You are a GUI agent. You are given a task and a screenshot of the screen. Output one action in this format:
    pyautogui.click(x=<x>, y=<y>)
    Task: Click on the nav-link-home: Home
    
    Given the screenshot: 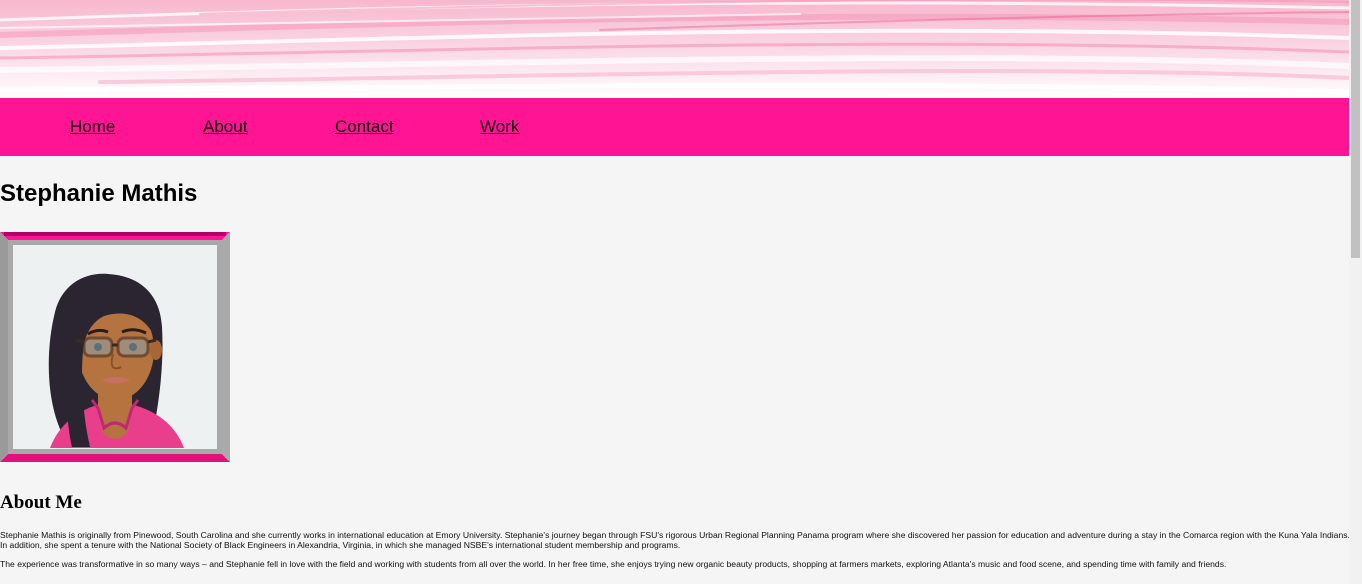 What is the action you would take?
    pyautogui.click(x=92, y=127)
    